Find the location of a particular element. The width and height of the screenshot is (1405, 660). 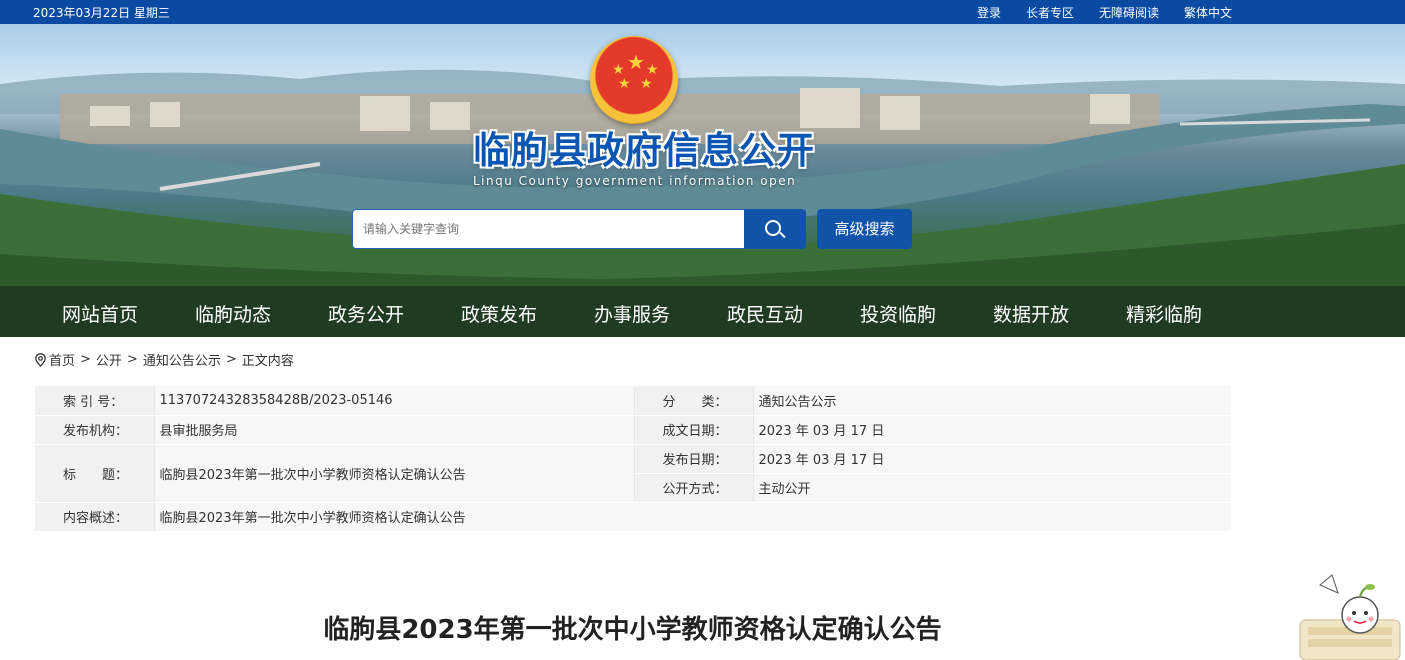

disclosure-mode-value: 主动公开 is located at coordinates (992, 488).